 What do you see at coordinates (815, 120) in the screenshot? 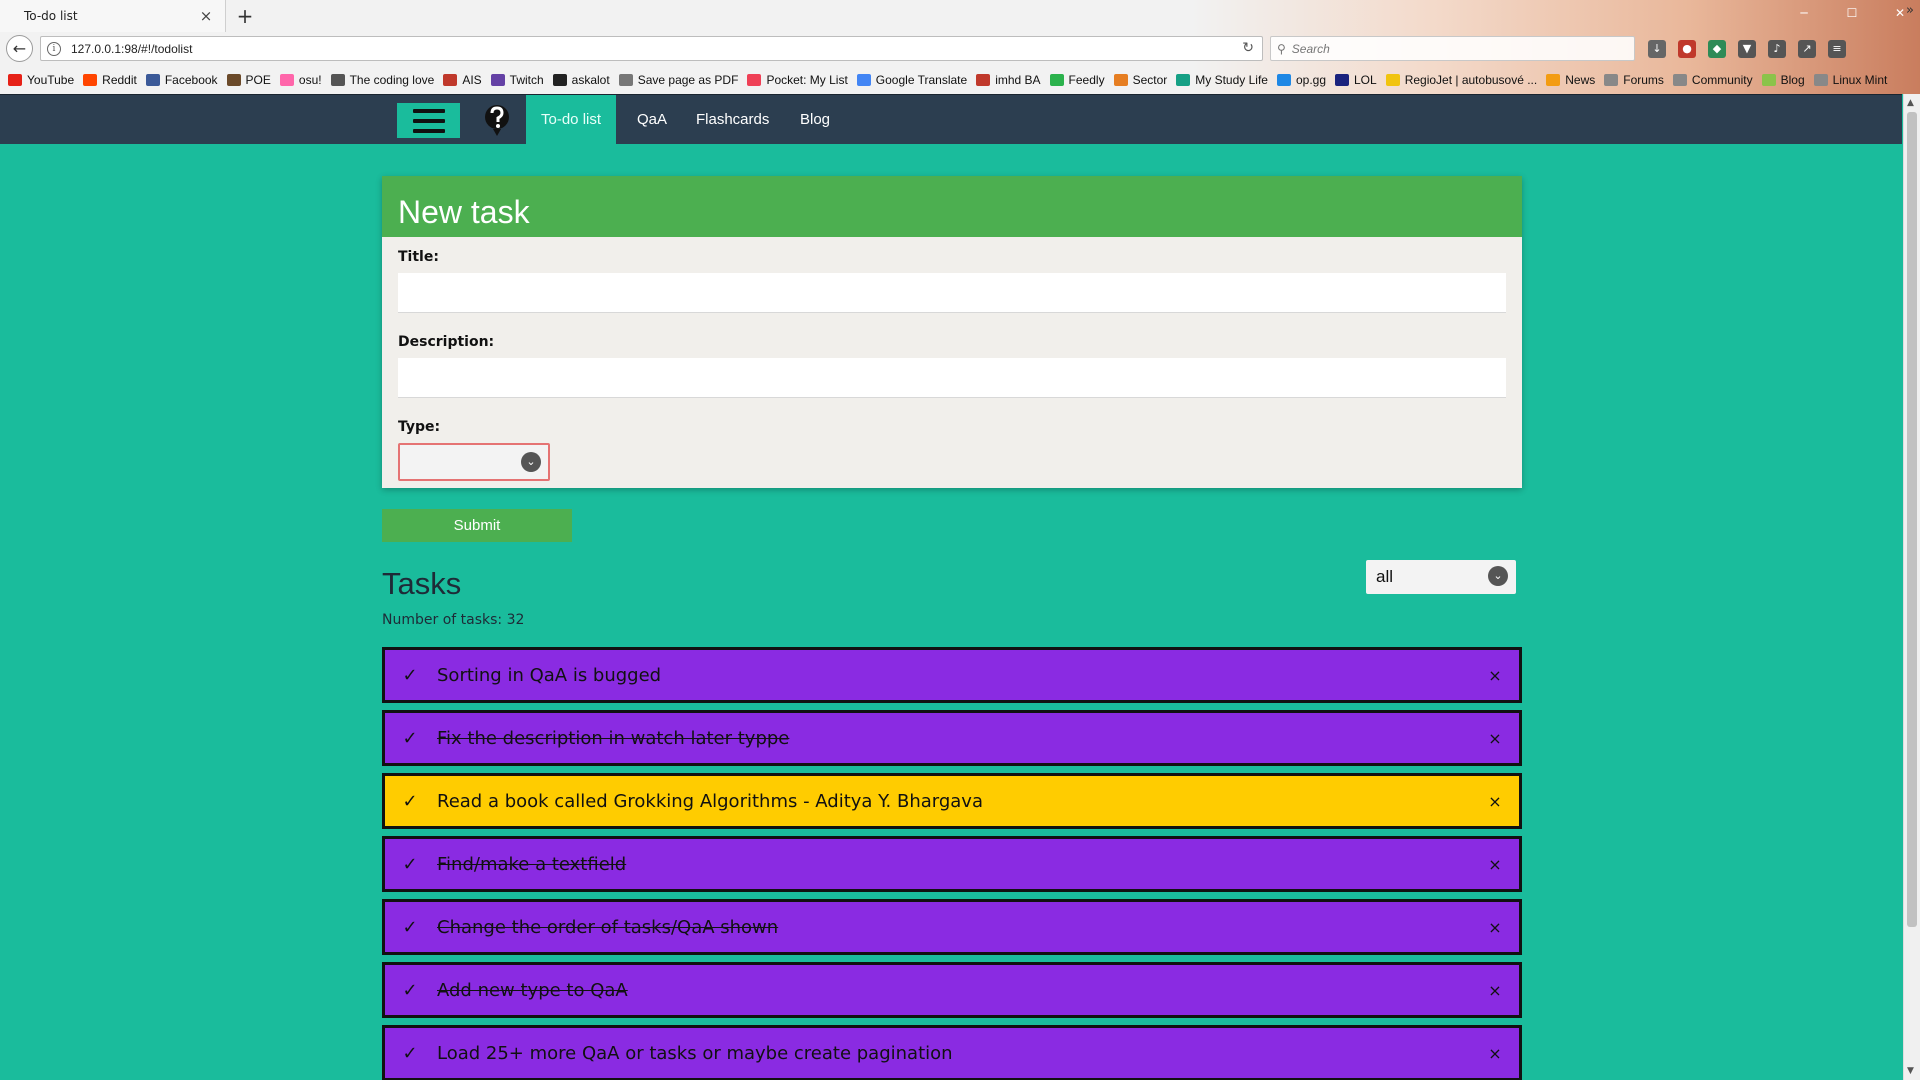
I see `nav-item-blog: Blog` at bounding box center [815, 120].